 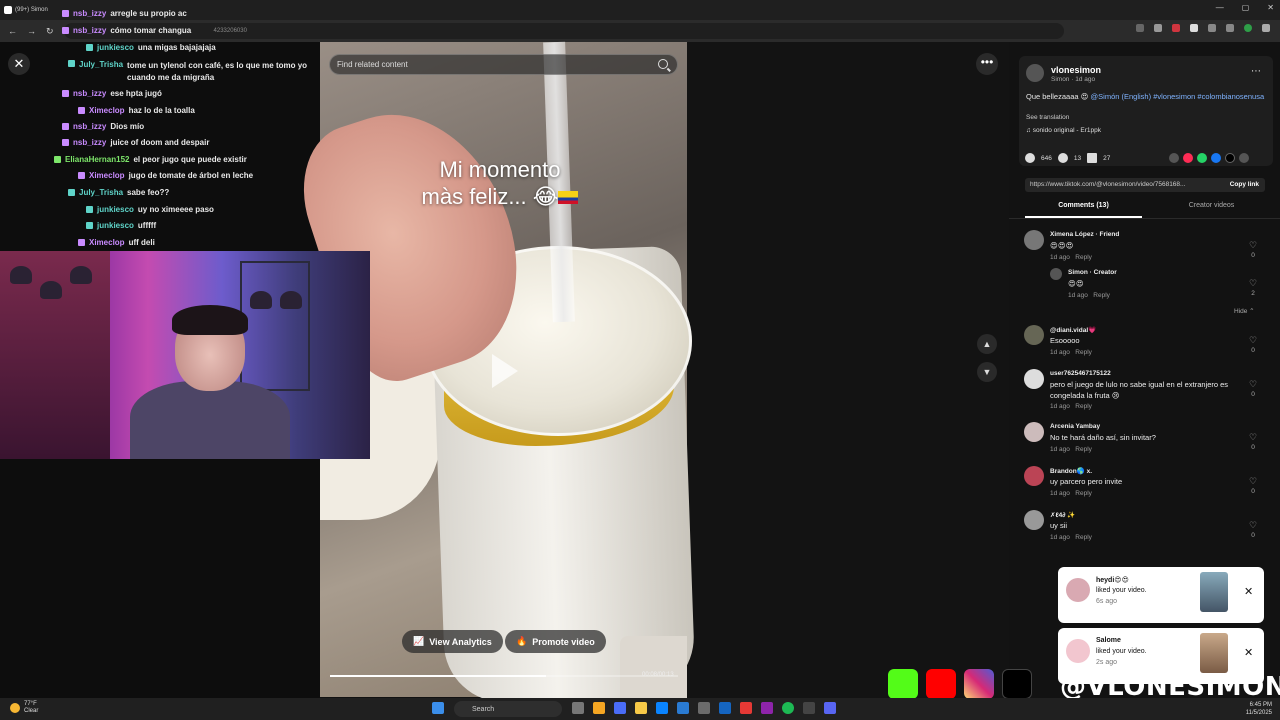 I want to click on comment-user: Ximena López · Friend, so click(x=1084, y=234).